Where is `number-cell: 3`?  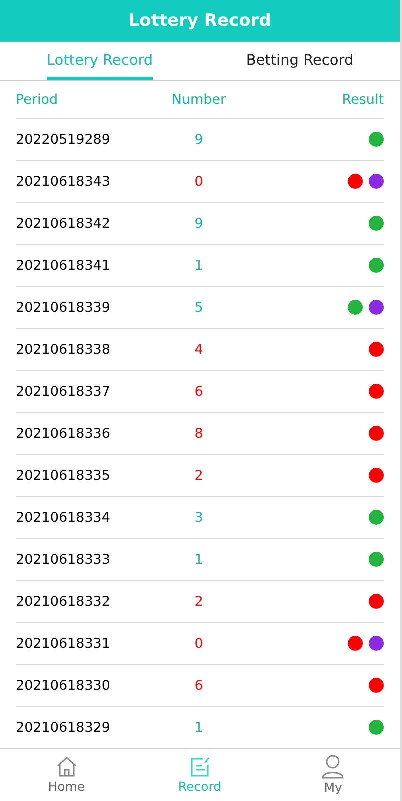 number-cell: 3 is located at coordinates (199, 518).